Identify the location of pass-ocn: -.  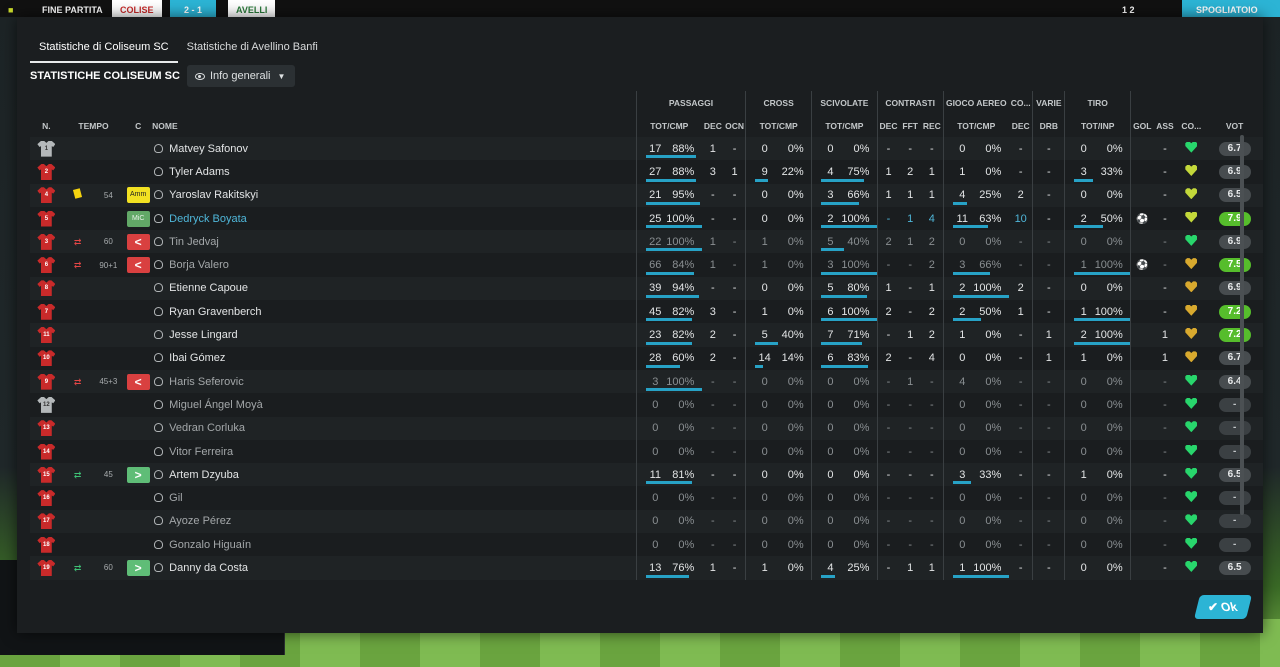
(734, 545).